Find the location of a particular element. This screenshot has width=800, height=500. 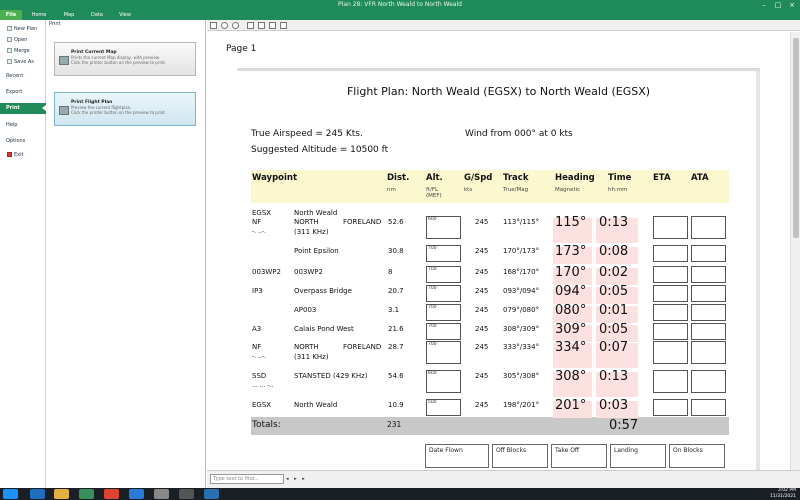

windows-start-icon is located at coordinates (10, 494).